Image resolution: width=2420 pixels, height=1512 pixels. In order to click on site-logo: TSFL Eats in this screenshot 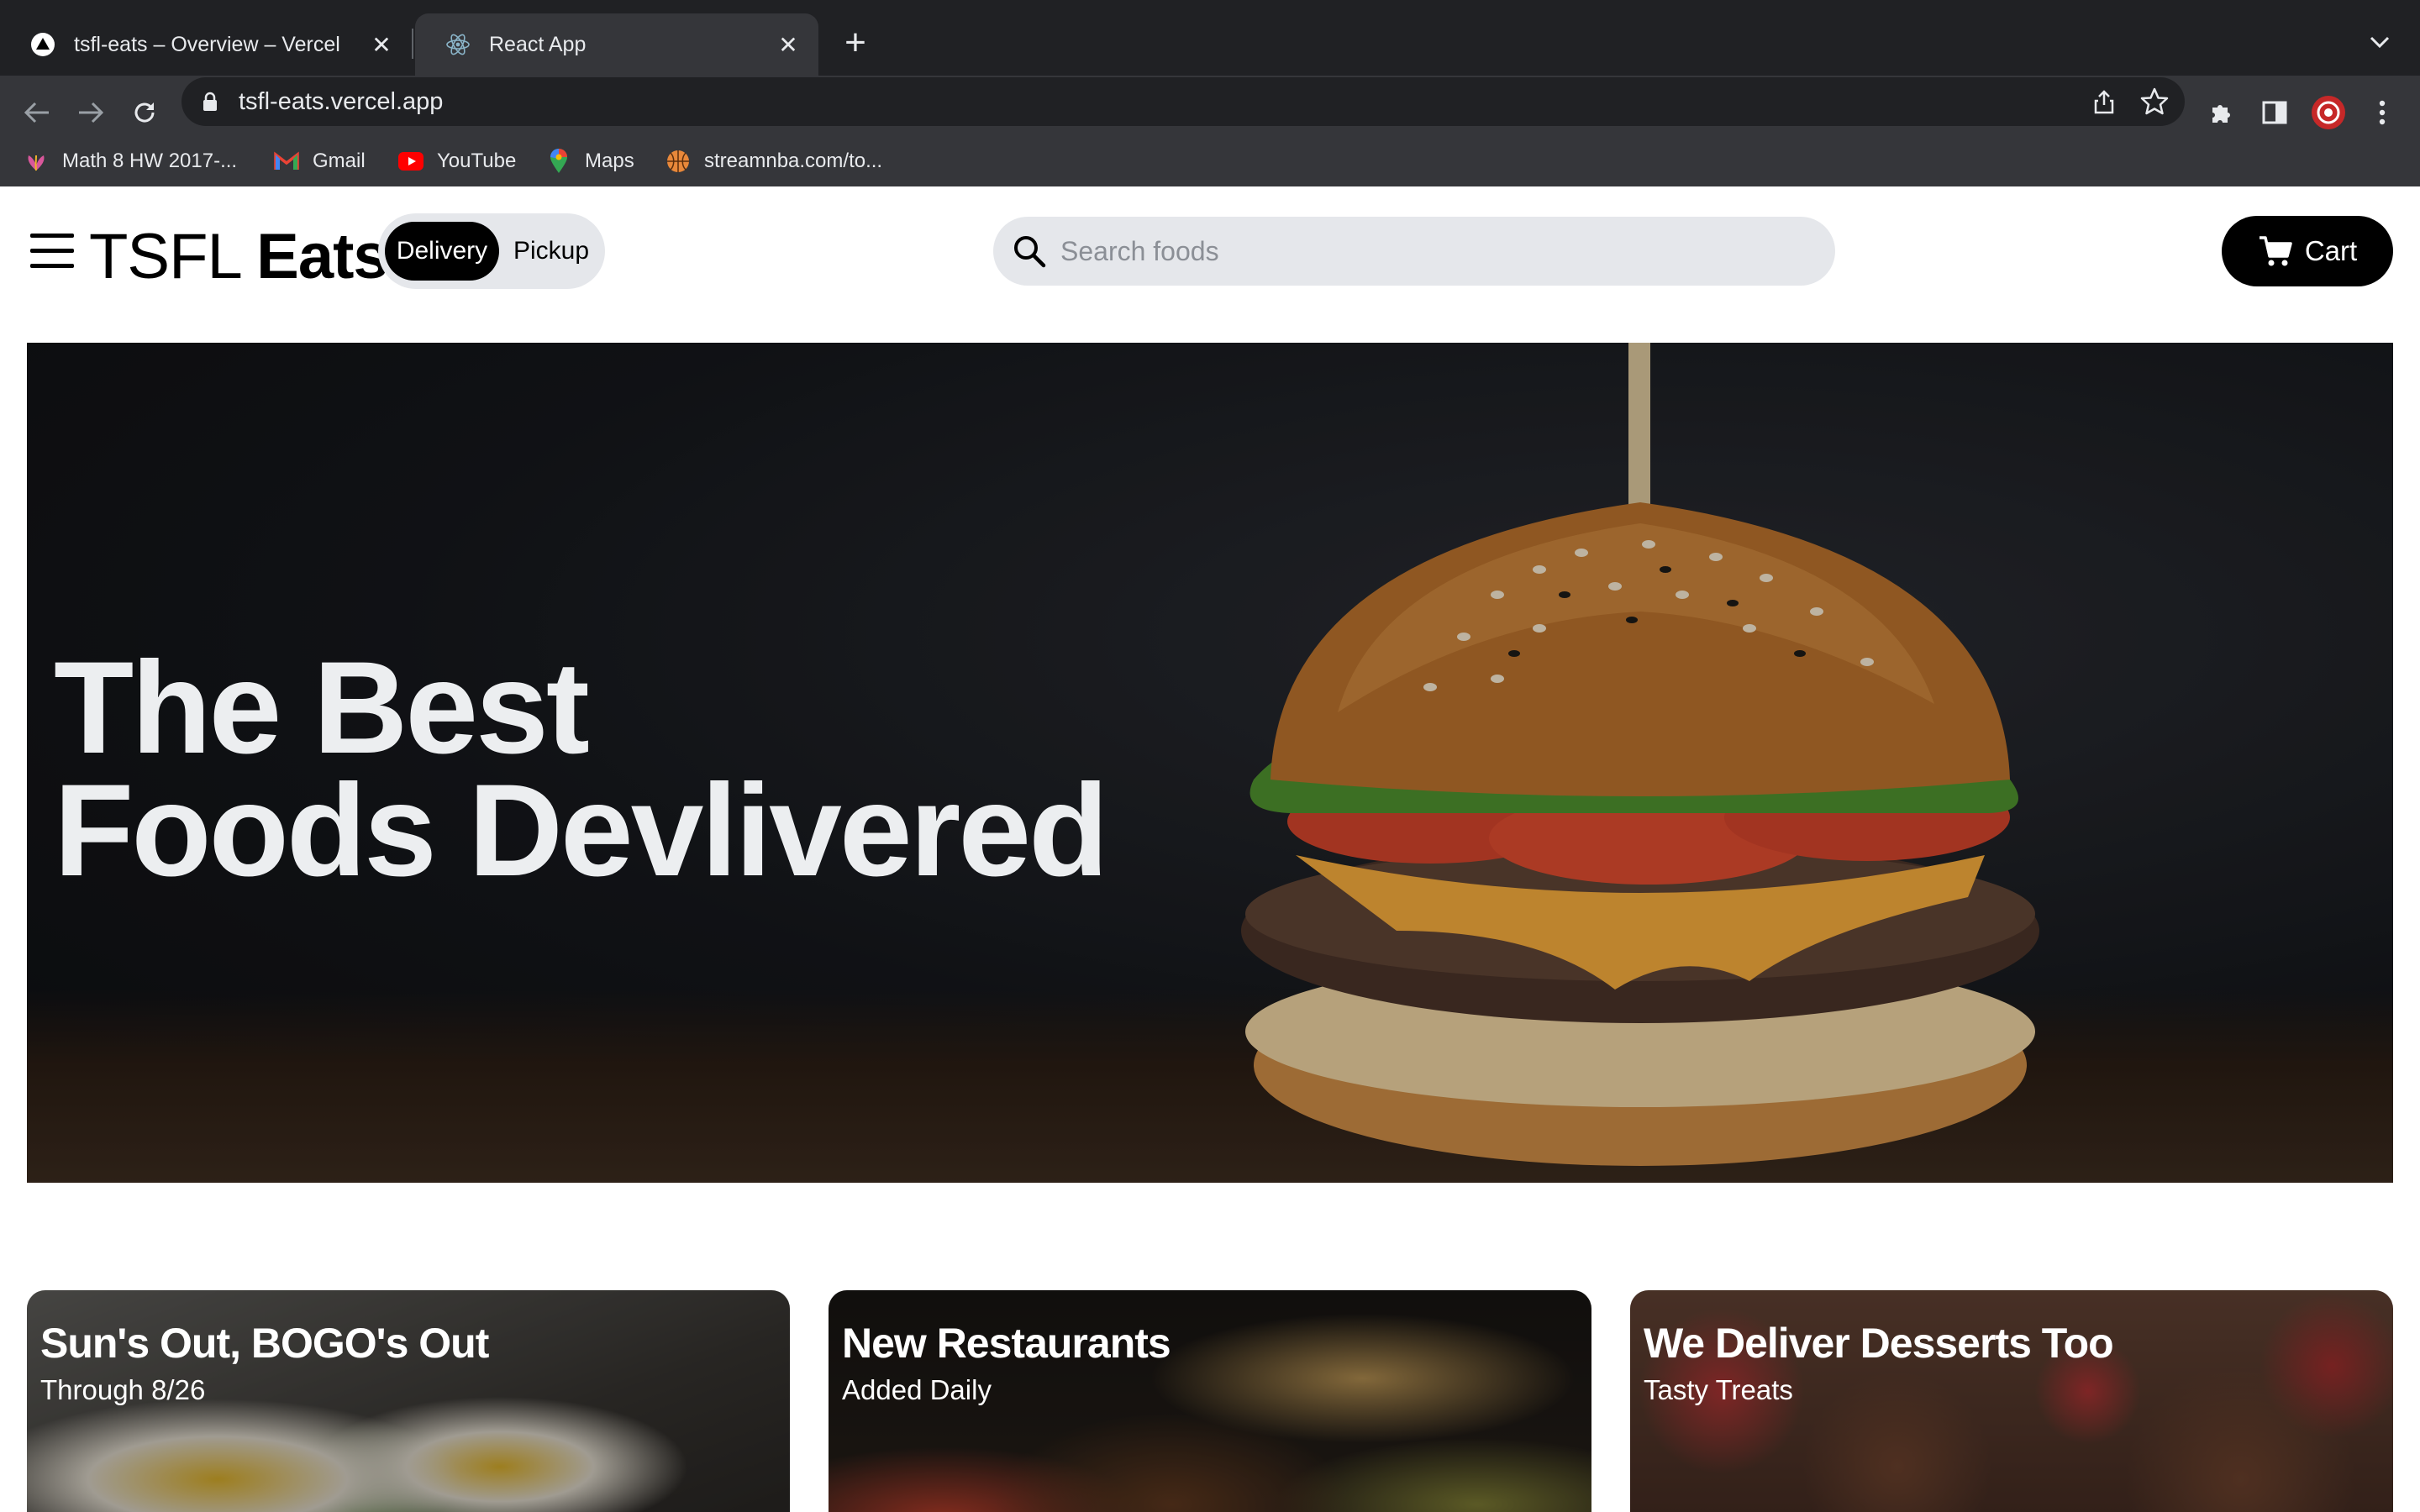, I will do `click(239, 256)`.